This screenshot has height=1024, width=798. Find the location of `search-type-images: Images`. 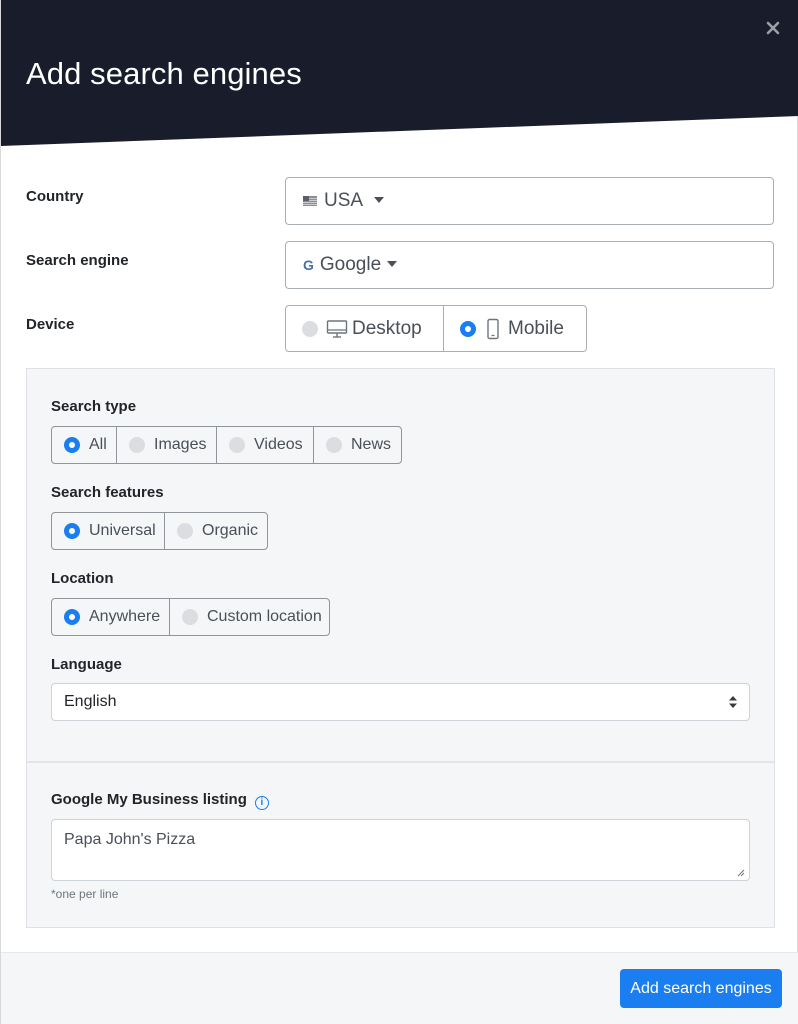

search-type-images: Images is located at coordinates (166, 445).